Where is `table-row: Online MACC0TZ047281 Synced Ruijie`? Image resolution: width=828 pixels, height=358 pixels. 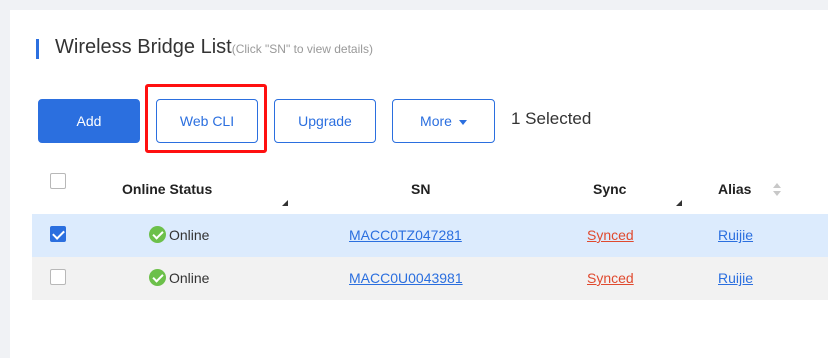 table-row: Online MACC0TZ047281 Synced Ruijie is located at coordinates (430, 235).